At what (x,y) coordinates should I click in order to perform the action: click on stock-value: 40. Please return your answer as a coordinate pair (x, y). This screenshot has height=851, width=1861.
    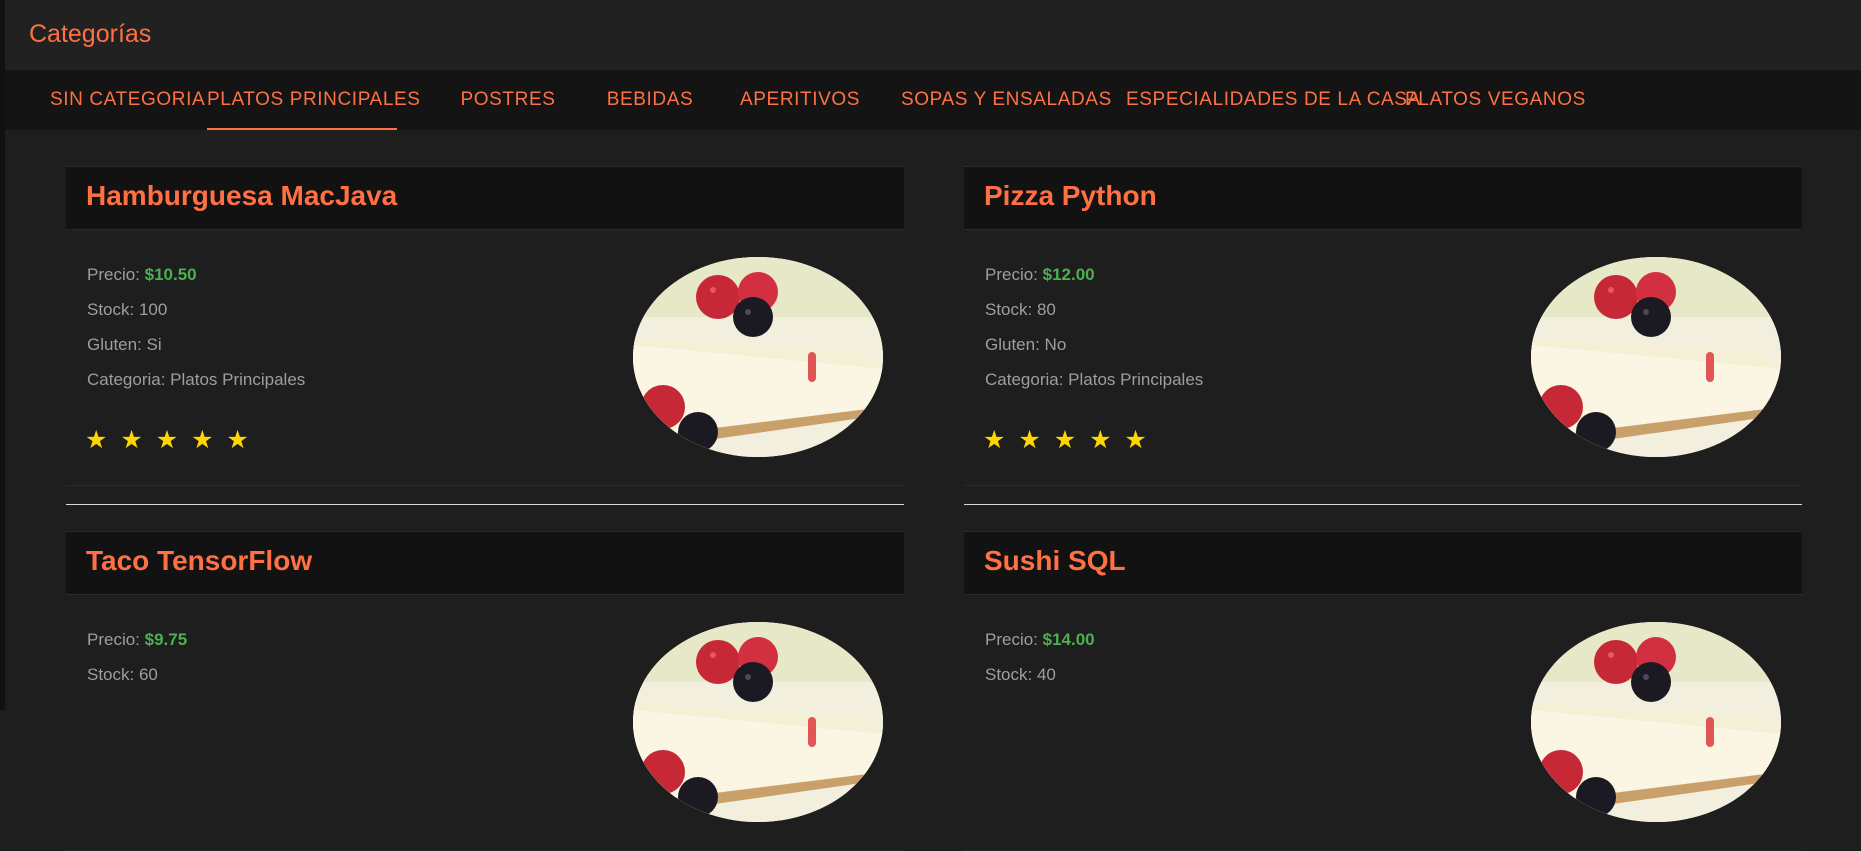
    Looking at the image, I should click on (1046, 674).